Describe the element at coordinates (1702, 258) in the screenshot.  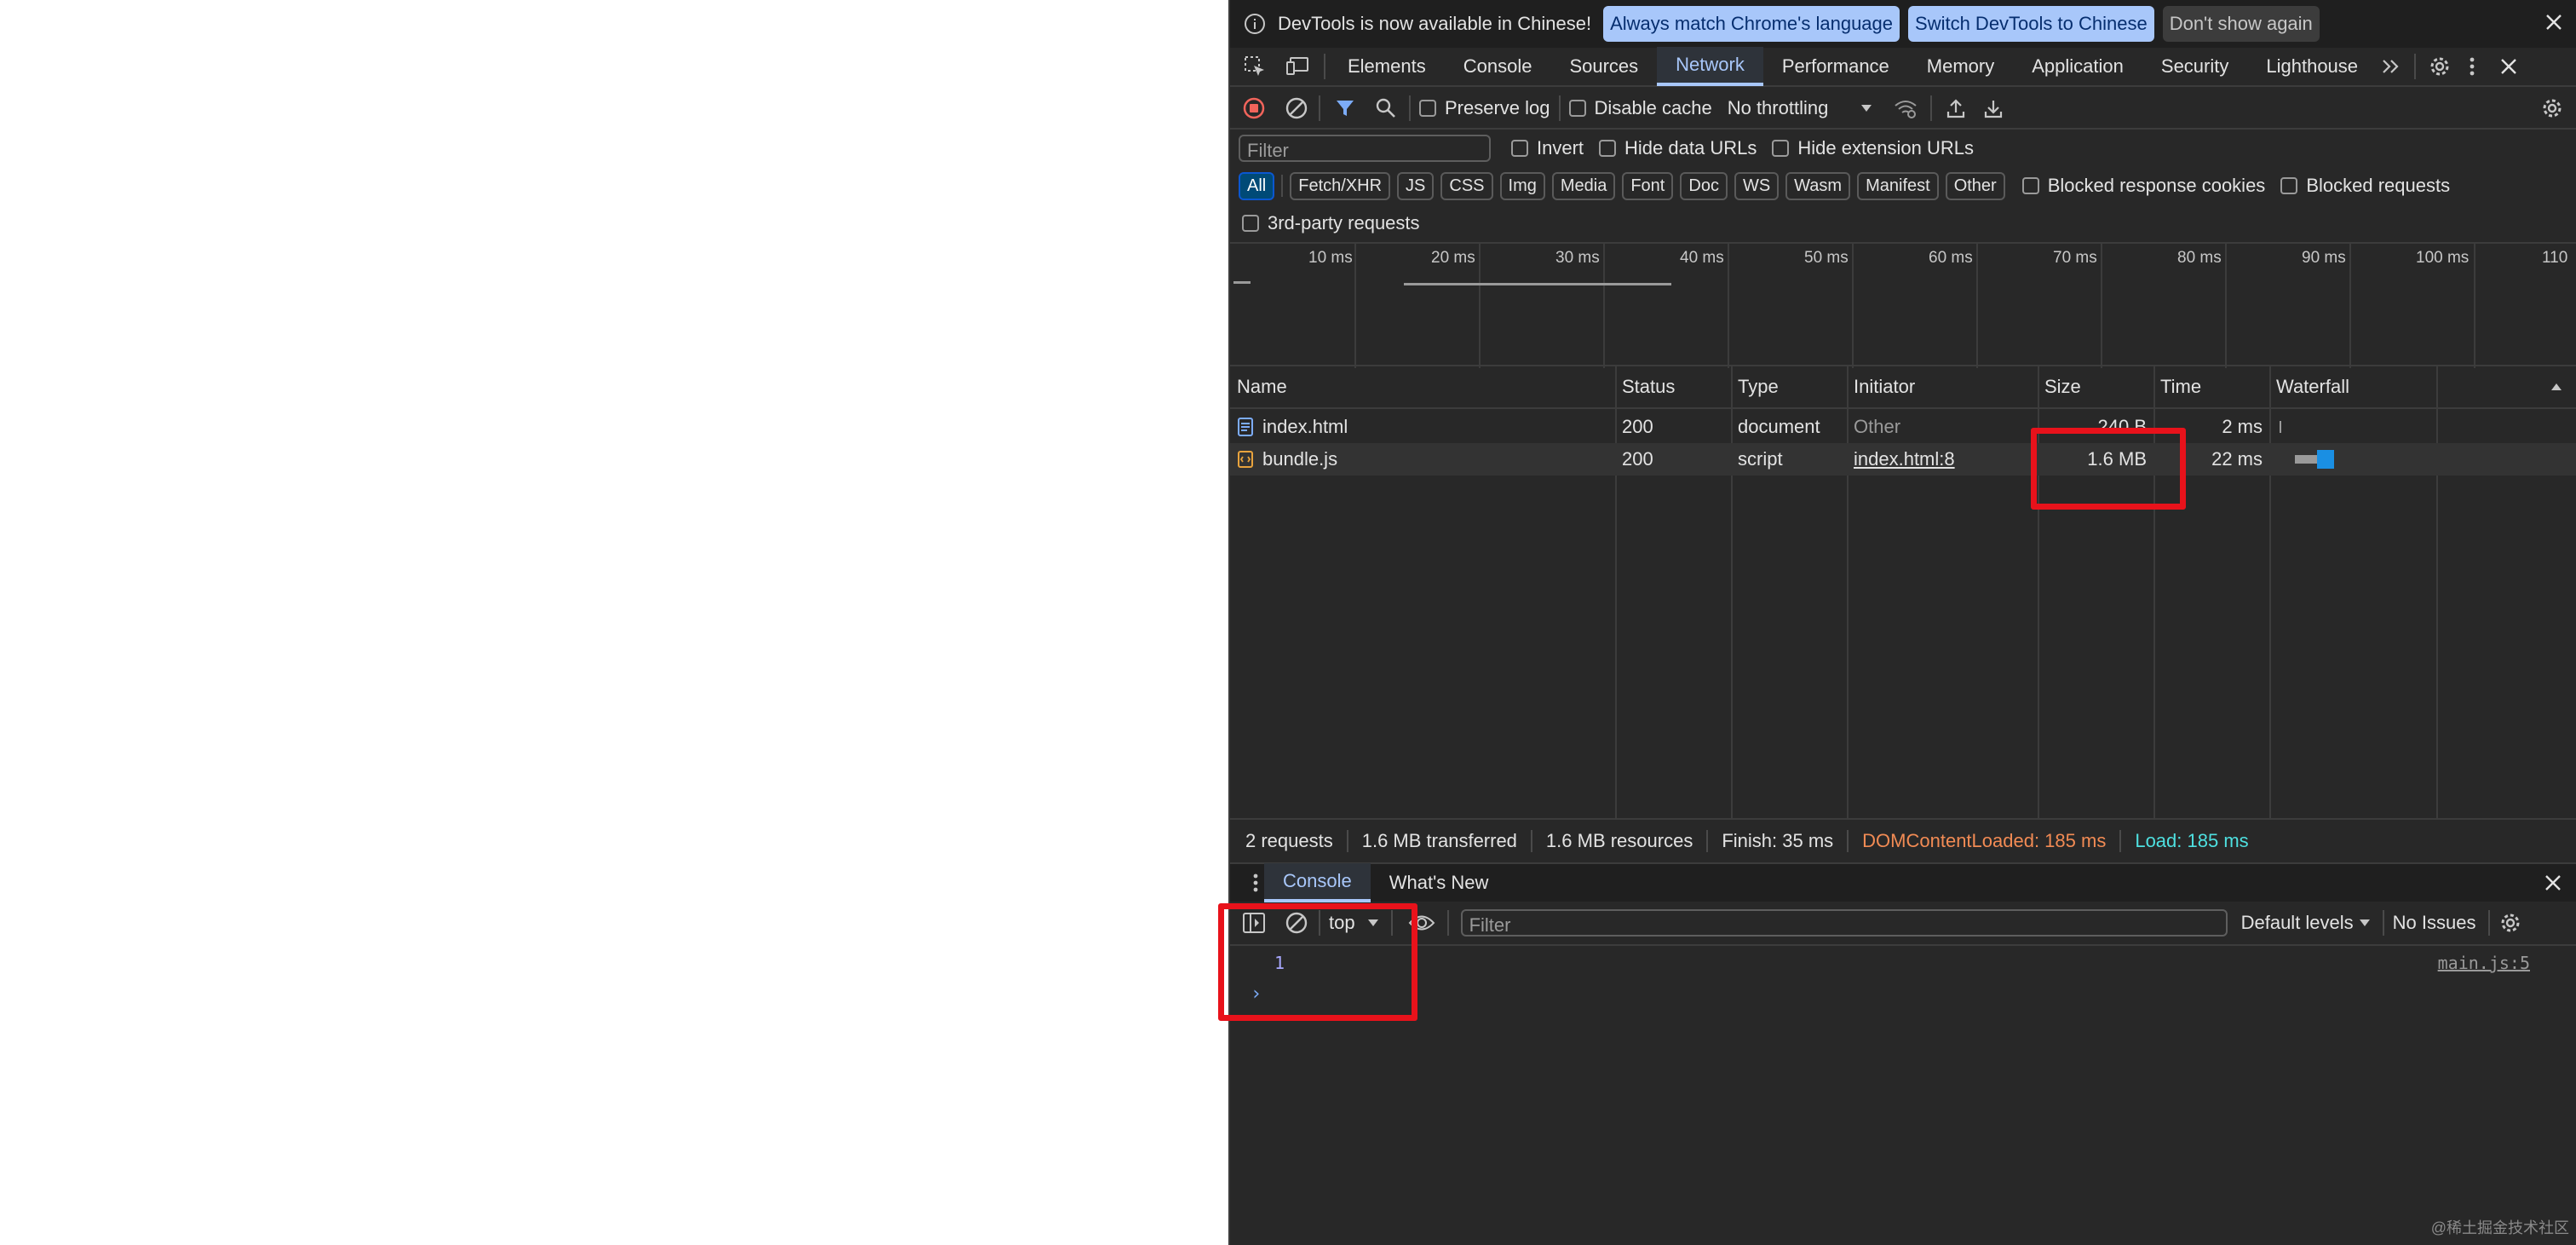
I see `tick-label: 40 ms` at that location.